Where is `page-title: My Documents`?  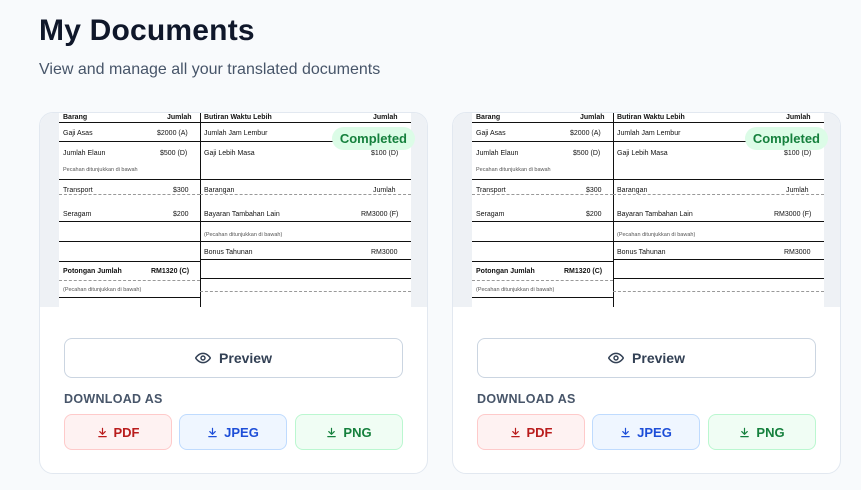 page-title: My Documents is located at coordinates (147, 30).